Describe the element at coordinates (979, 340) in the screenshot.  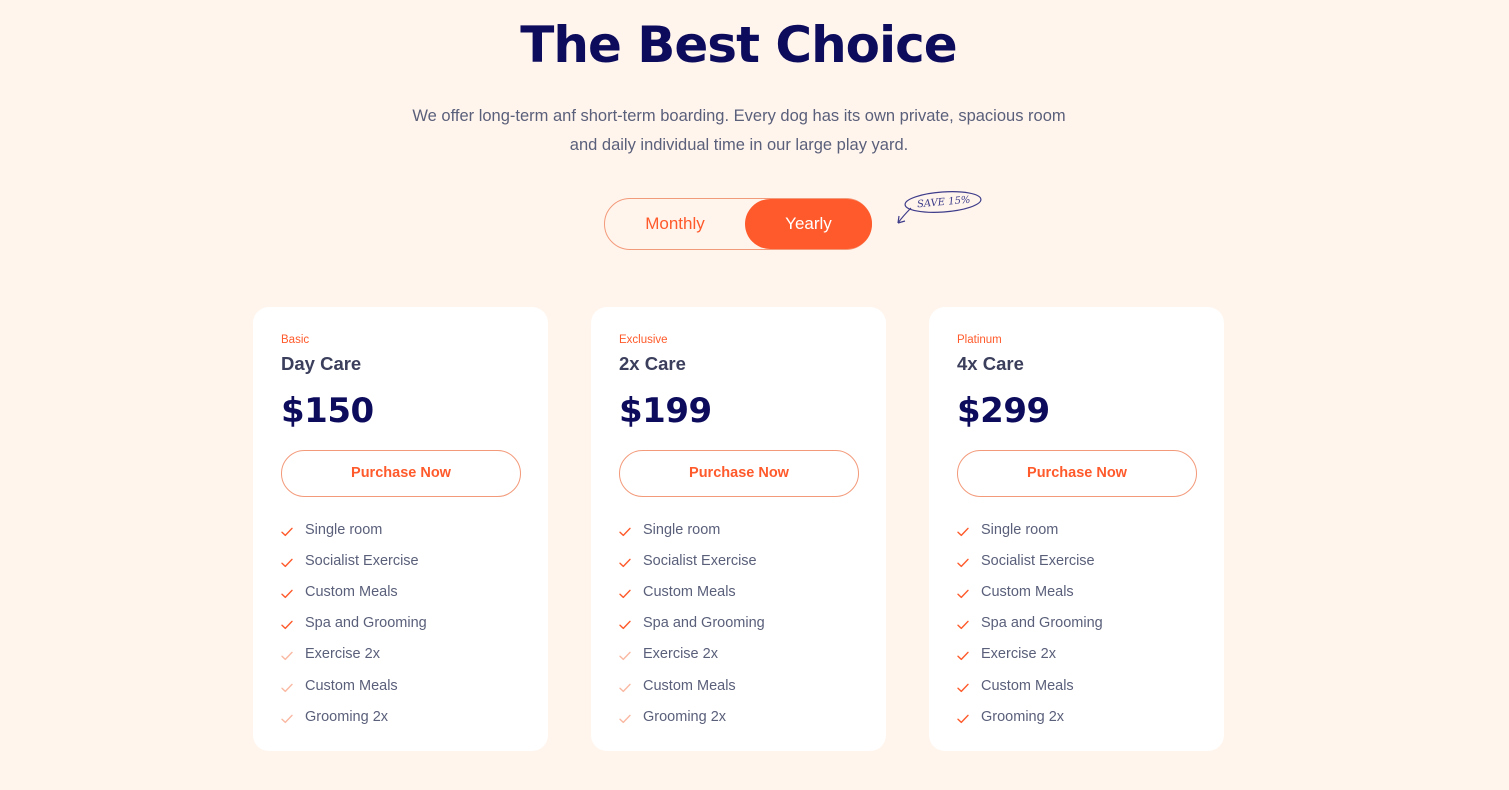
I see `plan-tier: Platinum` at that location.